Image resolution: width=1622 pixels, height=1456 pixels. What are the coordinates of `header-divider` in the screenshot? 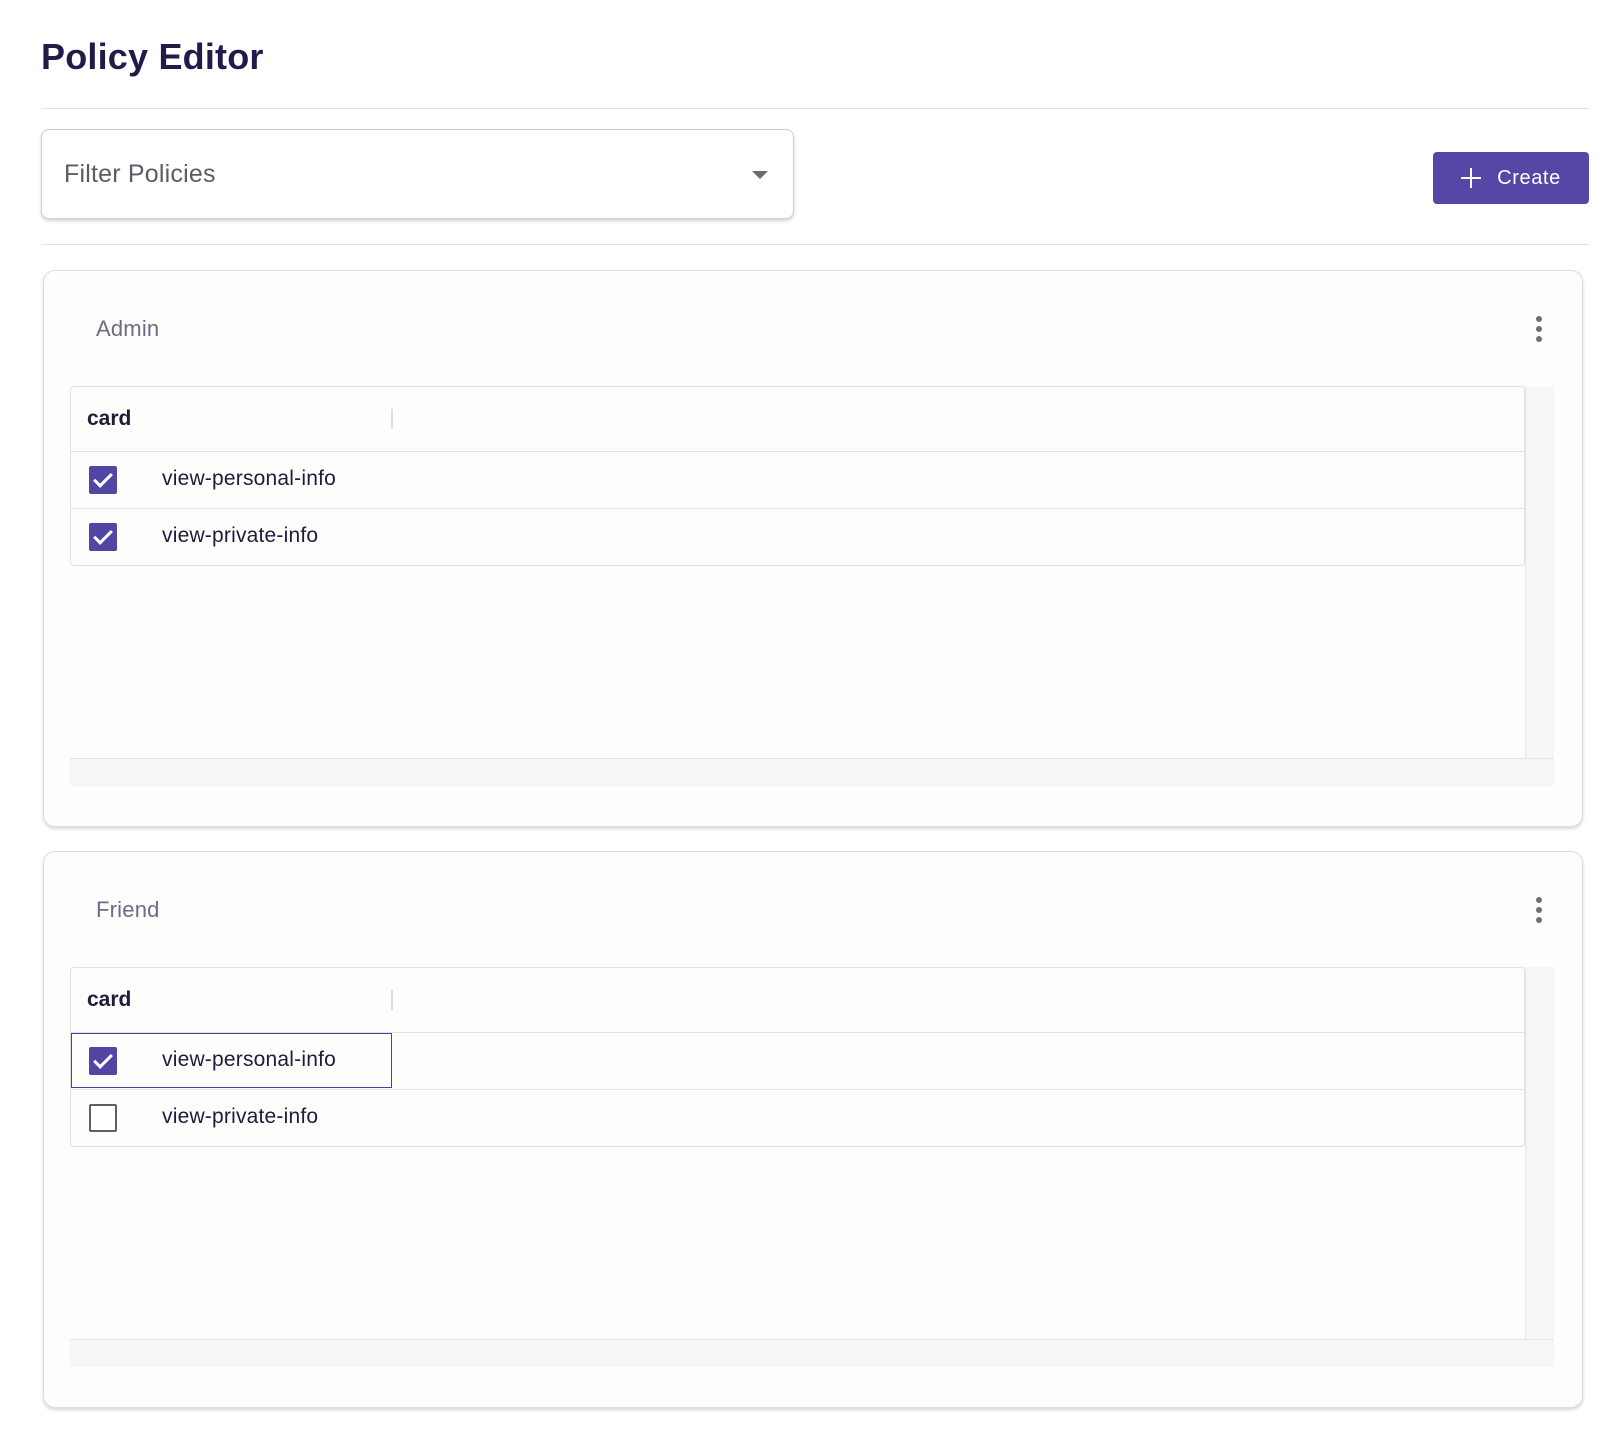 It's located at (815, 108).